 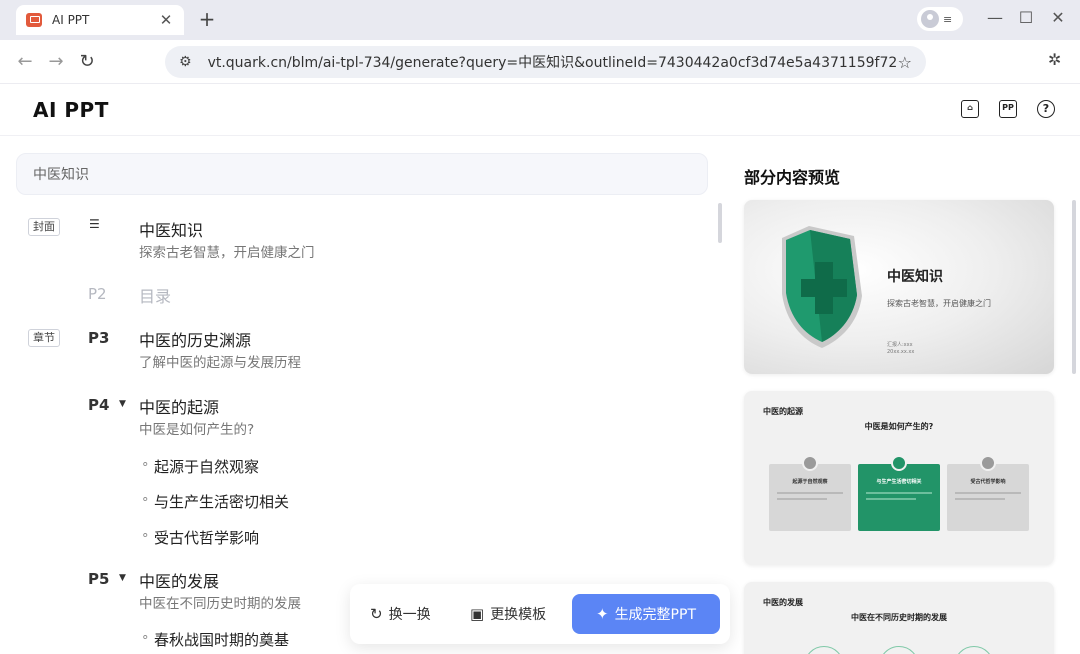 What do you see at coordinates (939, 303) in the screenshot?
I see `slide-subtitle: 探索古老智慧，开启健康之门` at bounding box center [939, 303].